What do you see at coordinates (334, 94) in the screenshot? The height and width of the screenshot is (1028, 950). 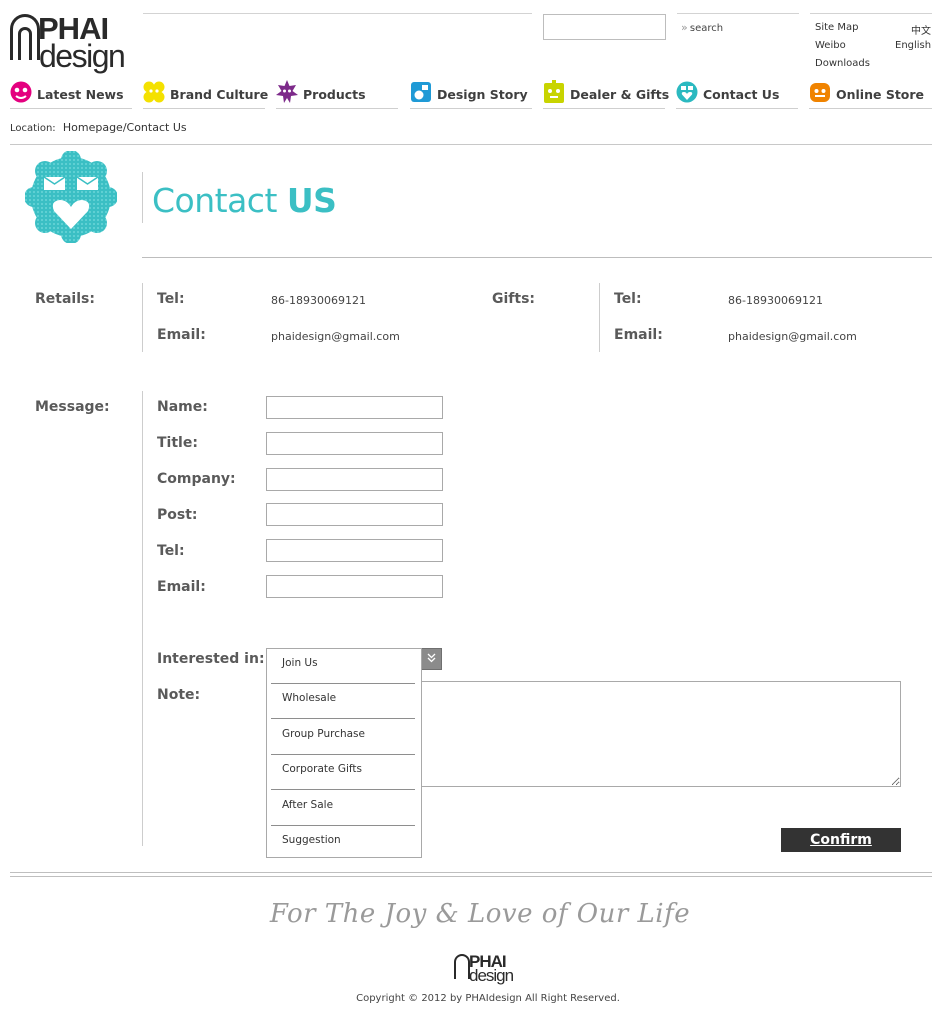 I see `nav-label: Products` at bounding box center [334, 94].